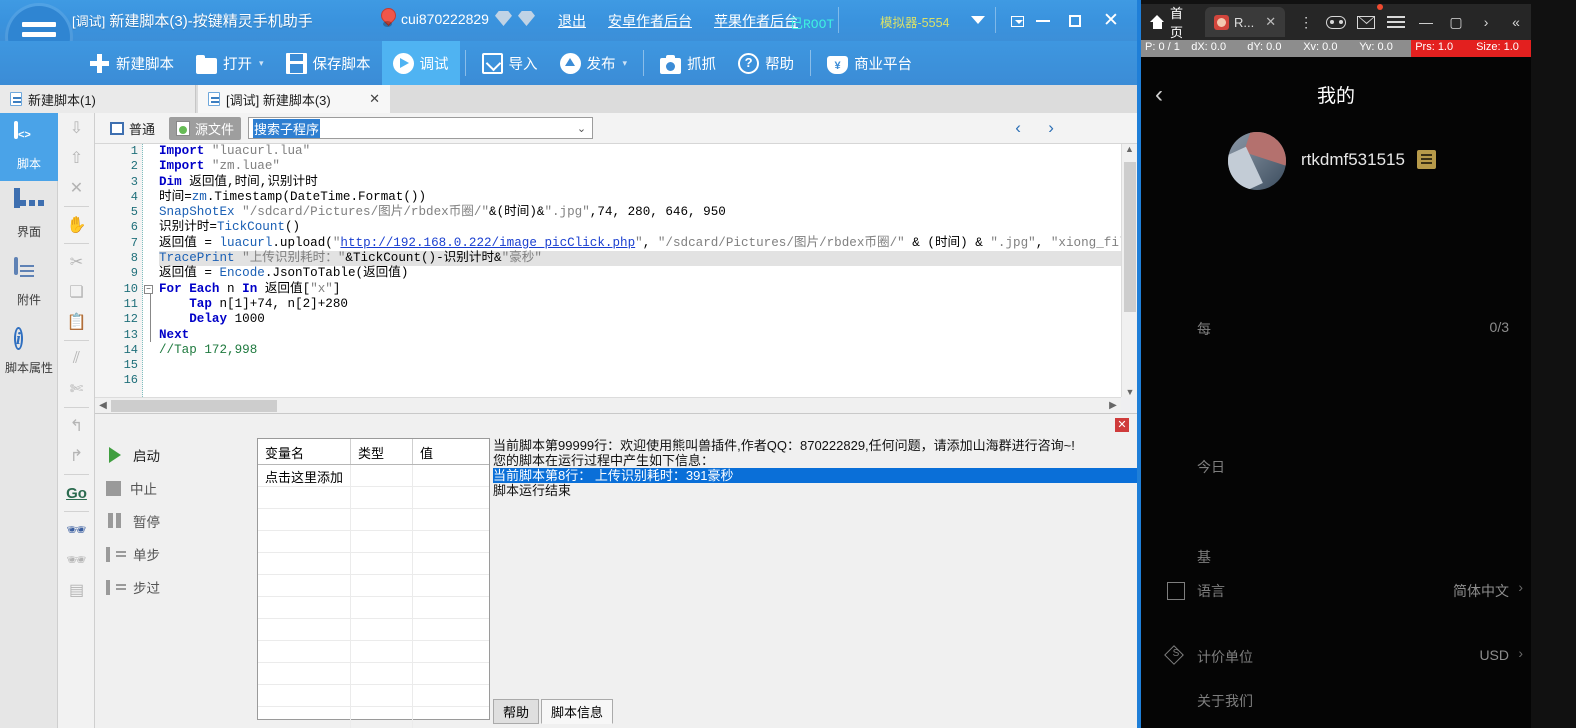  I want to click on sidebar-item-properties: i 脚本属性, so click(29, 351).